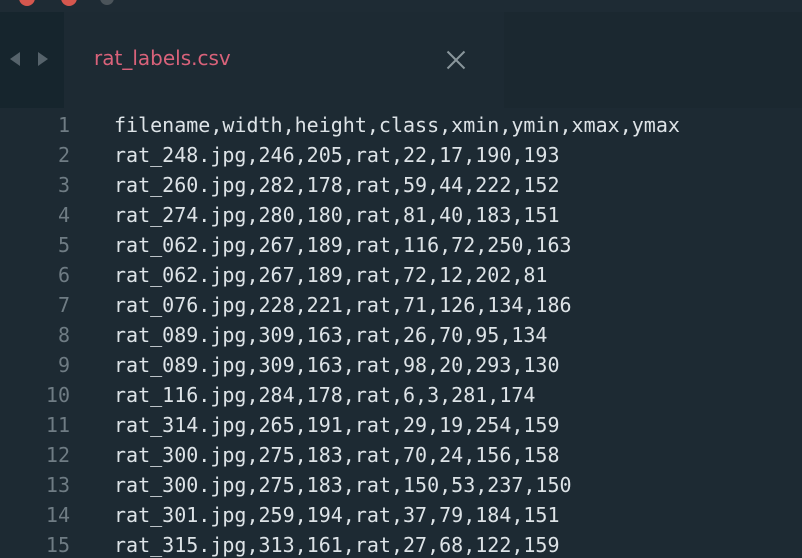 Image resolution: width=802 pixels, height=558 pixels. I want to click on line-number: 14, so click(57, 515).